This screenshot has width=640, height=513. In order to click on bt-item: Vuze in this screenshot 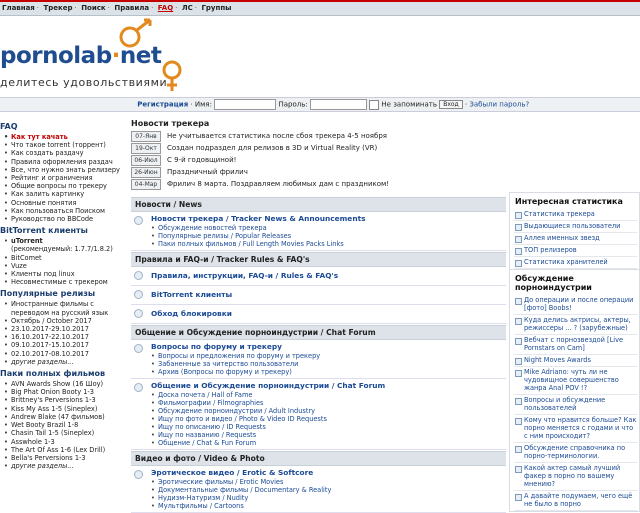, I will do `click(65, 266)`.